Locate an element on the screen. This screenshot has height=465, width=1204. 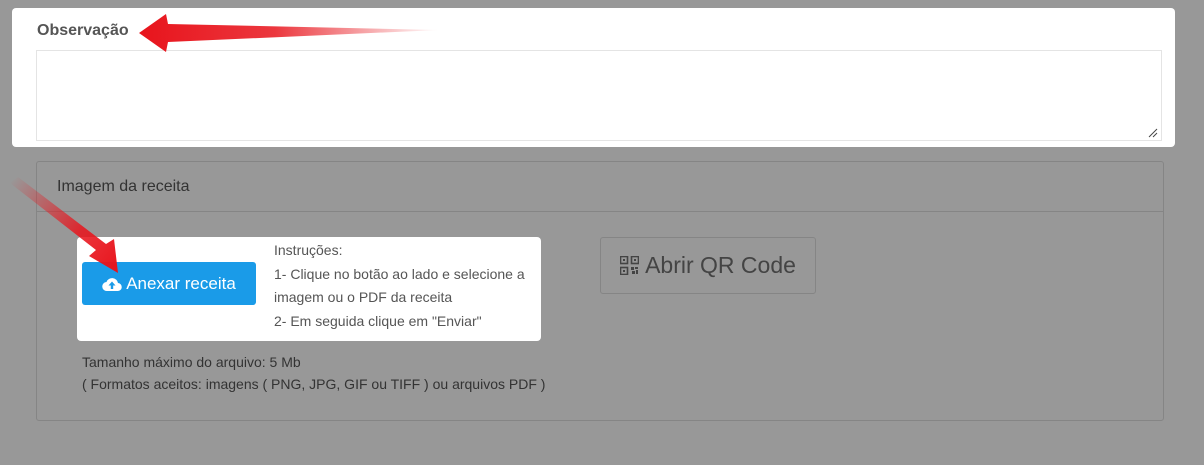
qr-code-icon is located at coordinates (630, 265).